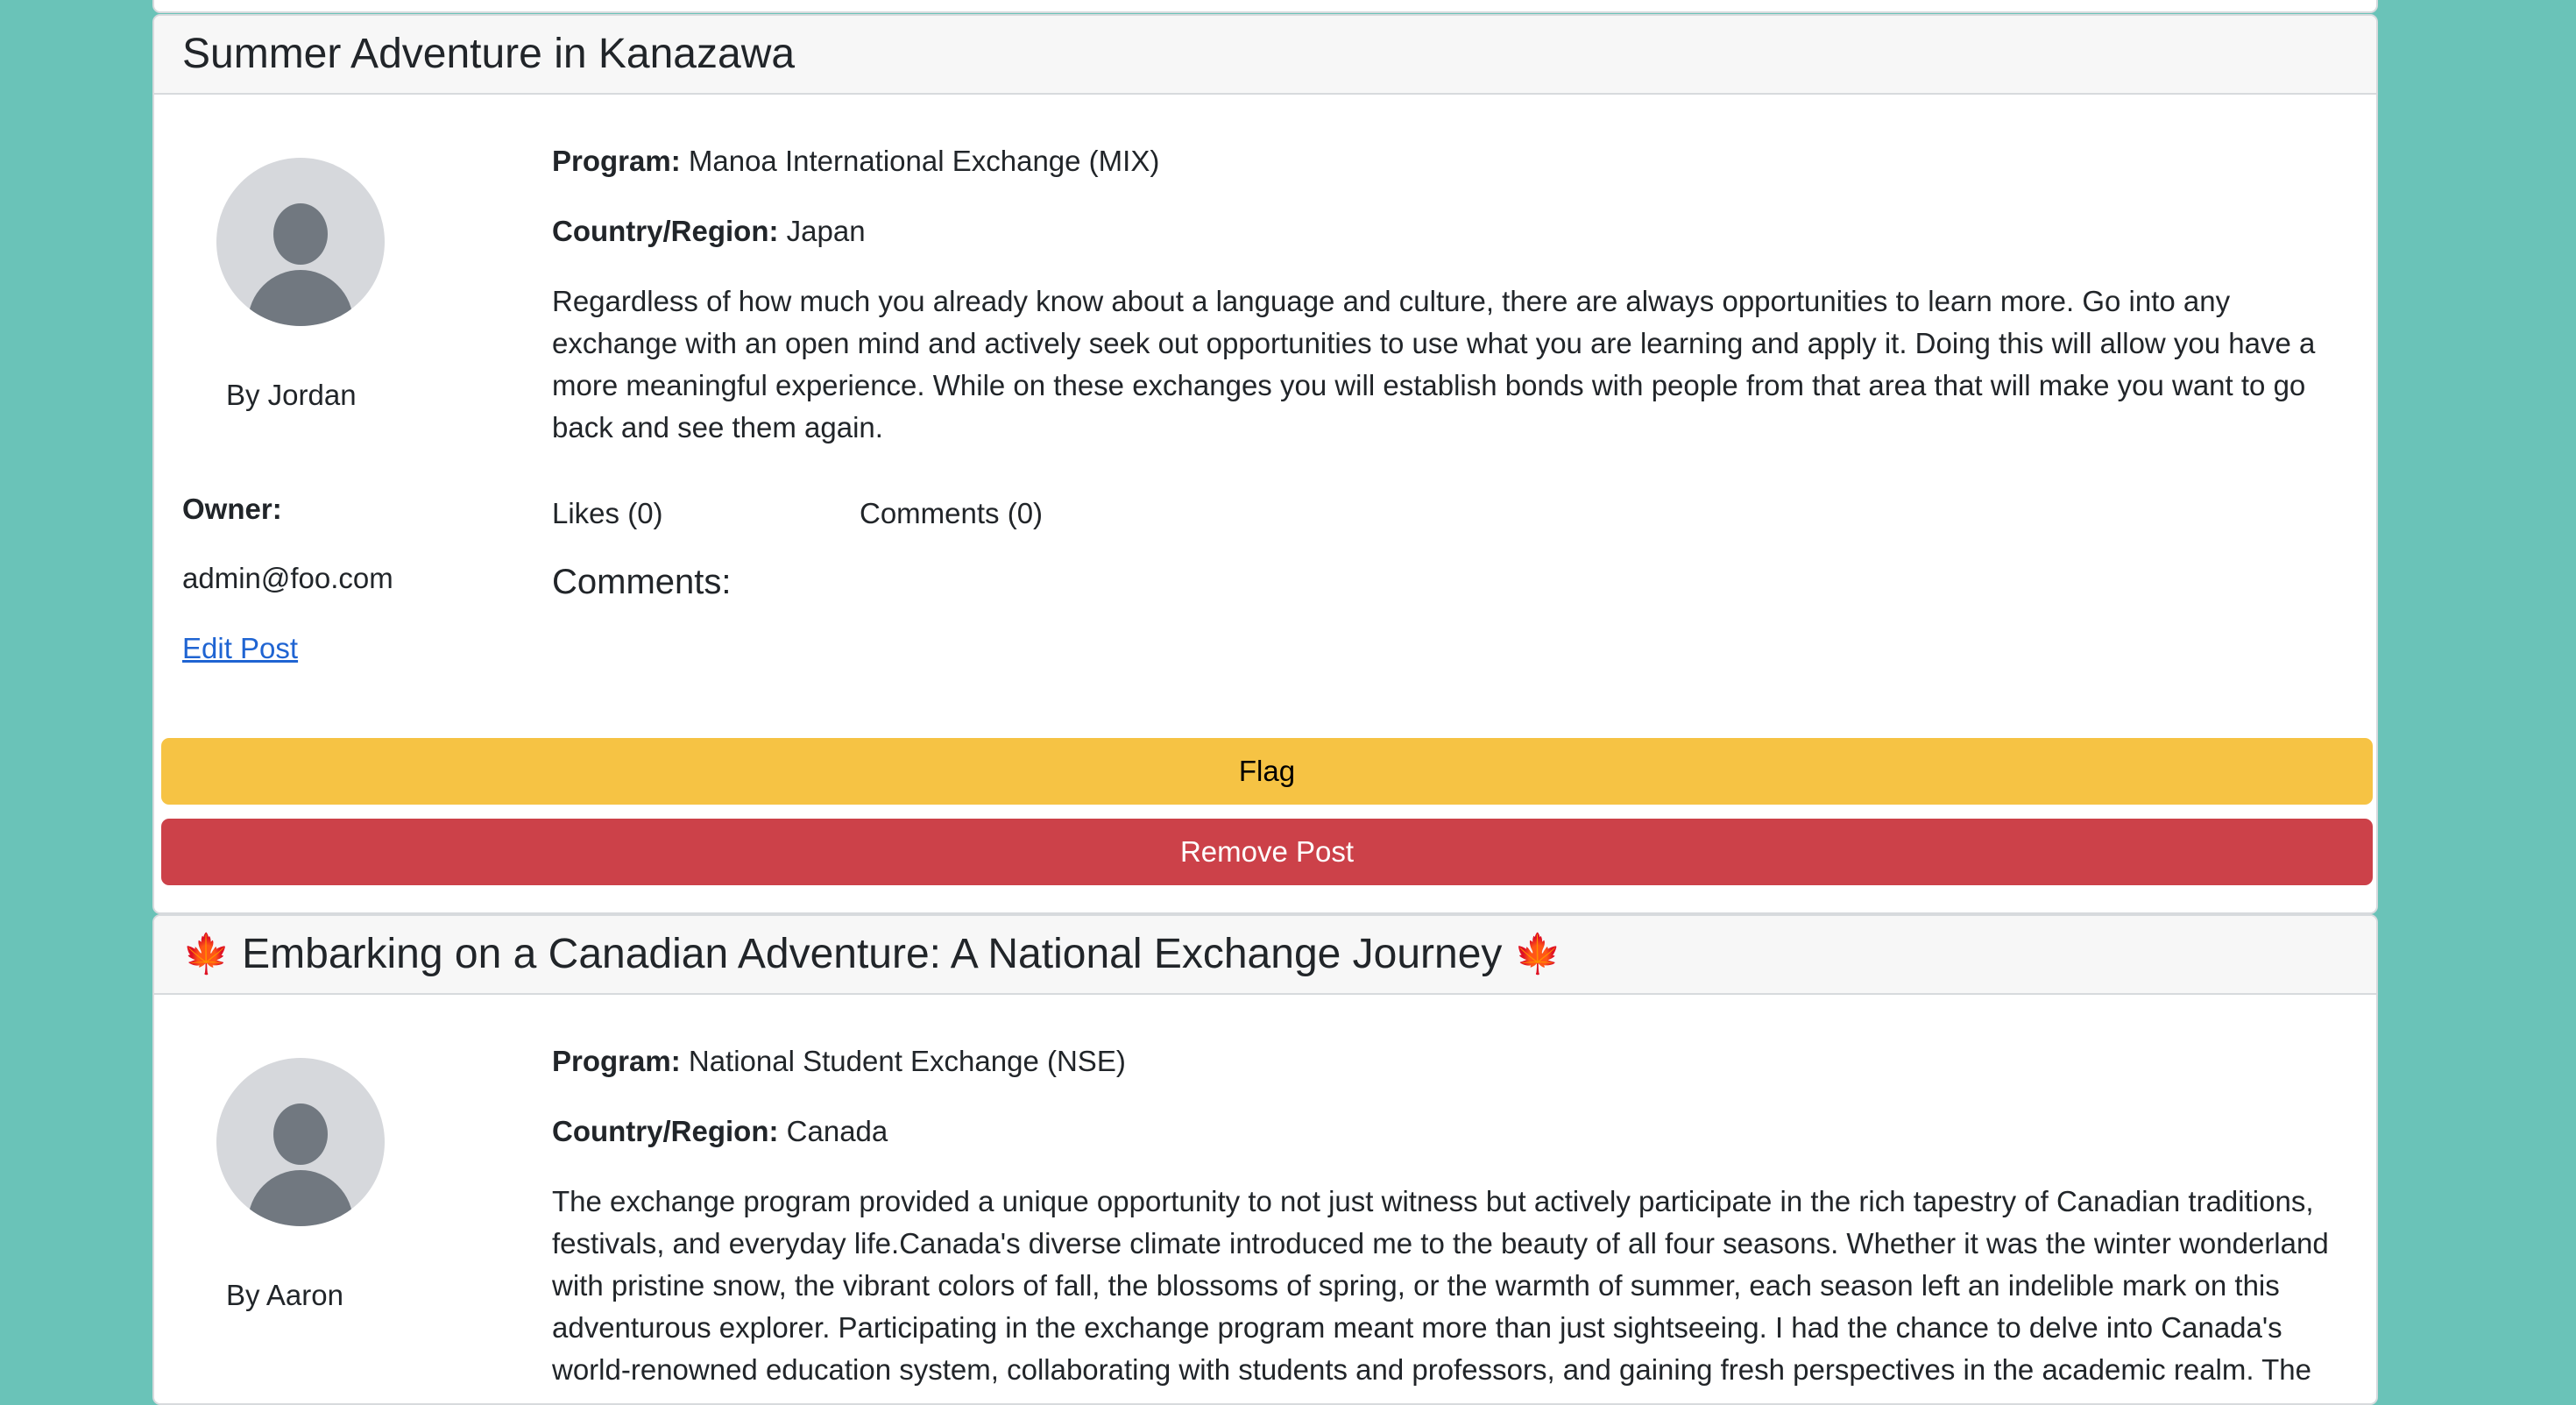  I want to click on owner-email: admin@foo.com, so click(287, 578).